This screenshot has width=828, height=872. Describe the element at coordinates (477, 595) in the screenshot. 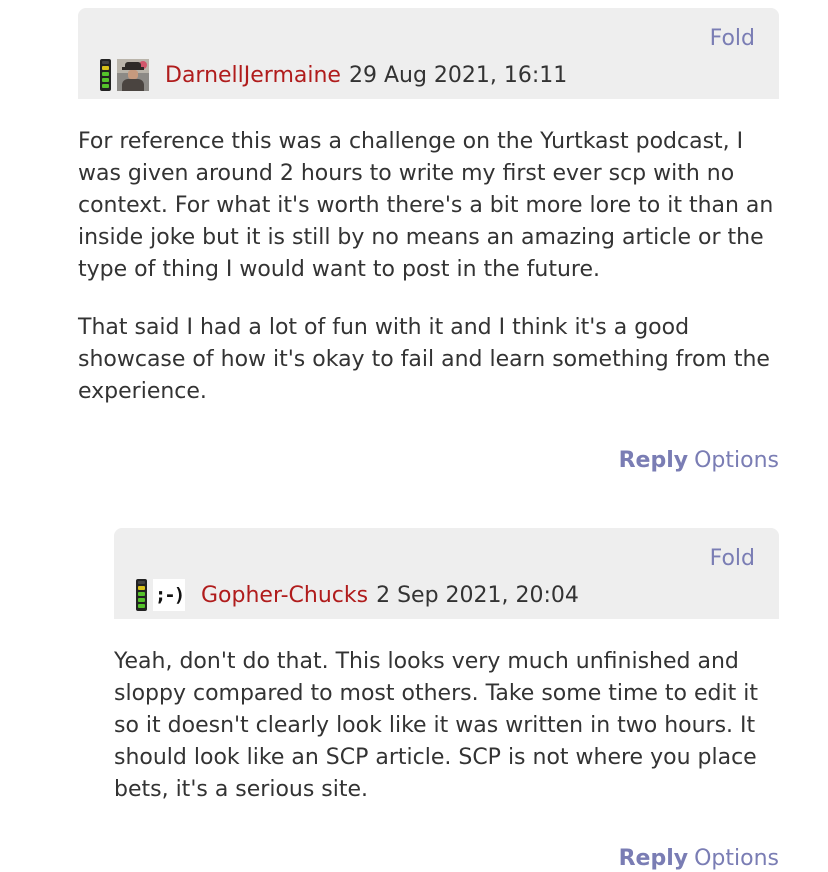

I see `comment-date: 2 Sep 2021, 20:04` at that location.